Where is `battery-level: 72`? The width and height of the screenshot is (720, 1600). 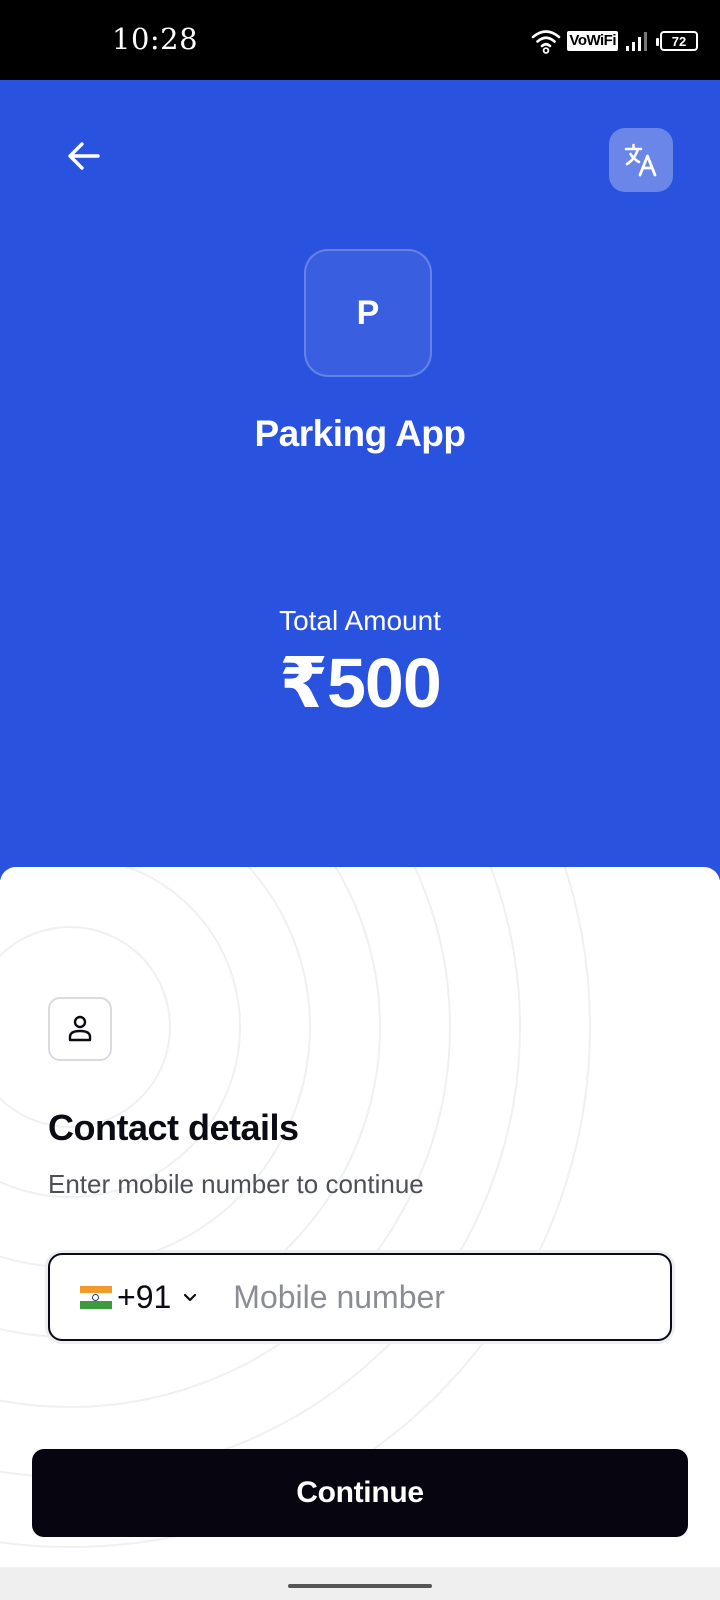
battery-level: 72 is located at coordinates (679, 41).